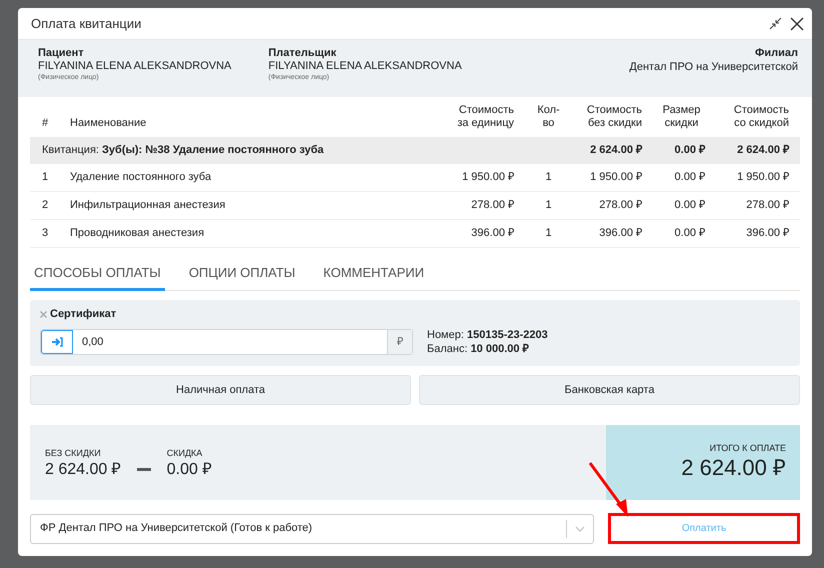 This screenshot has width=824, height=568. I want to click on payment-method-button: Банковская карта, so click(609, 390).